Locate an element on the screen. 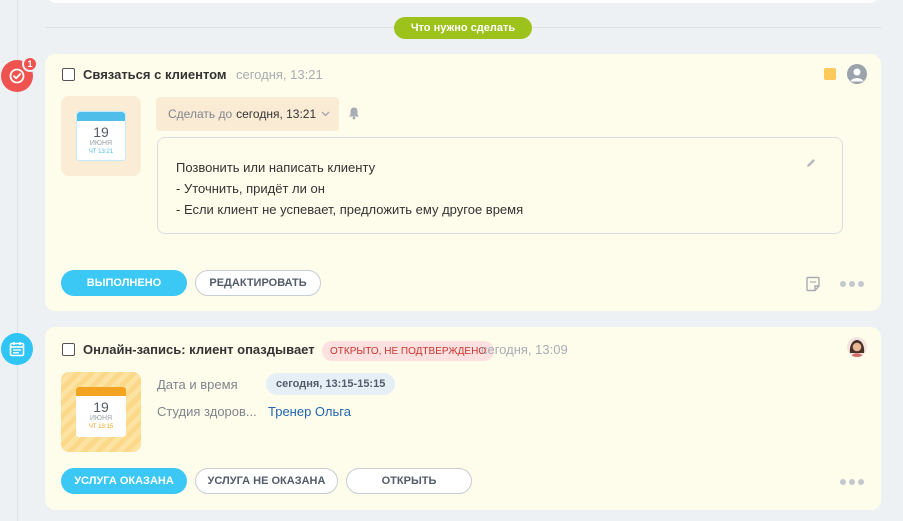 The height and width of the screenshot is (521, 903). booking-status-icon is located at coordinates (17, 349).